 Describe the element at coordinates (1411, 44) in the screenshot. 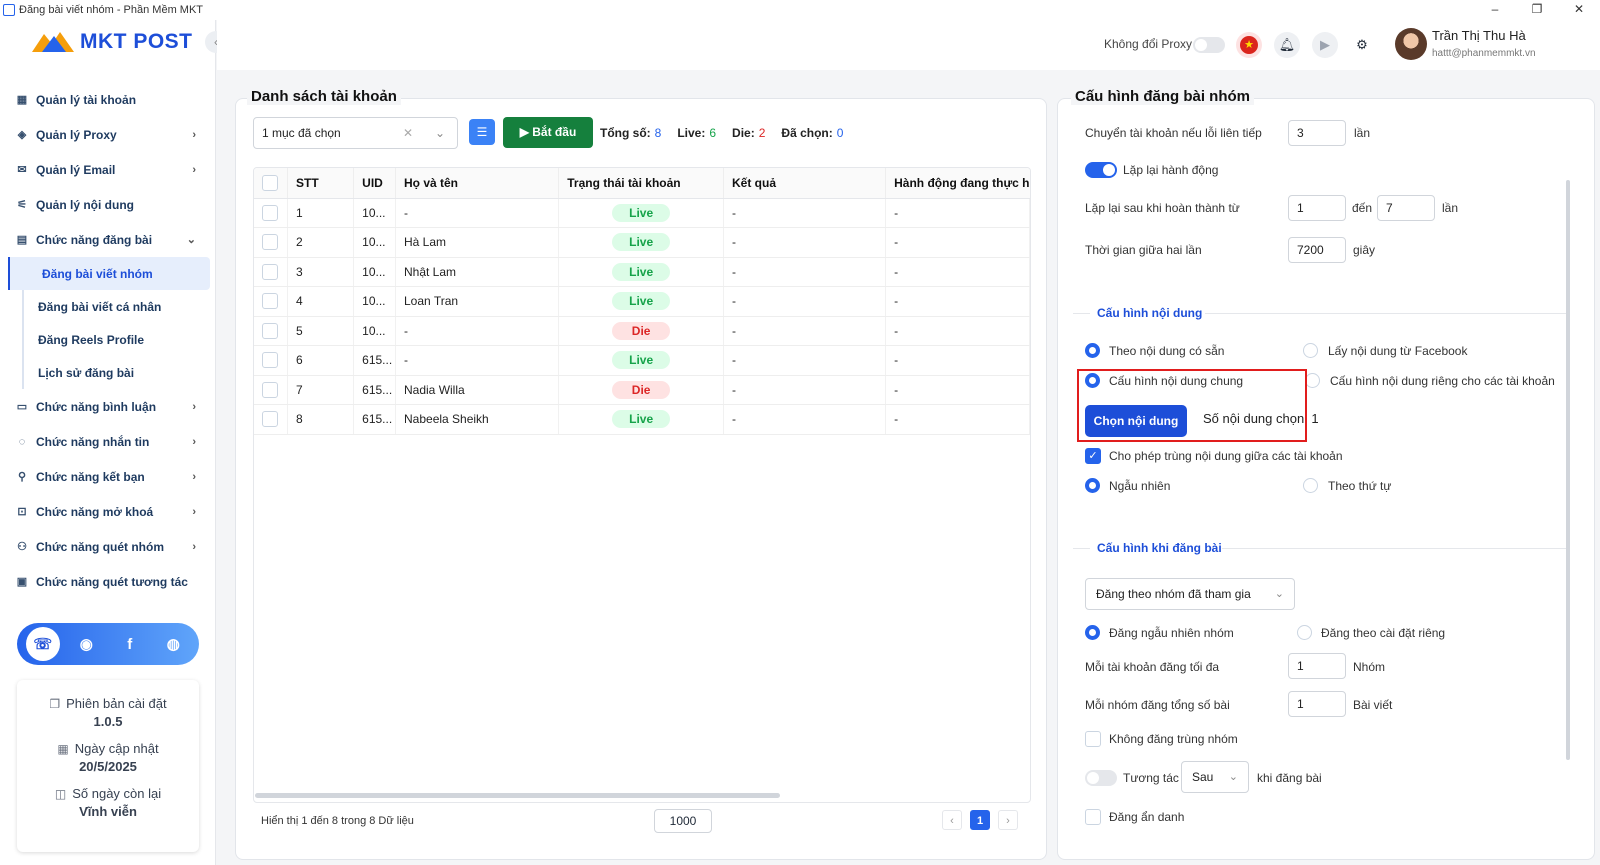

I see `avatar` at that location.